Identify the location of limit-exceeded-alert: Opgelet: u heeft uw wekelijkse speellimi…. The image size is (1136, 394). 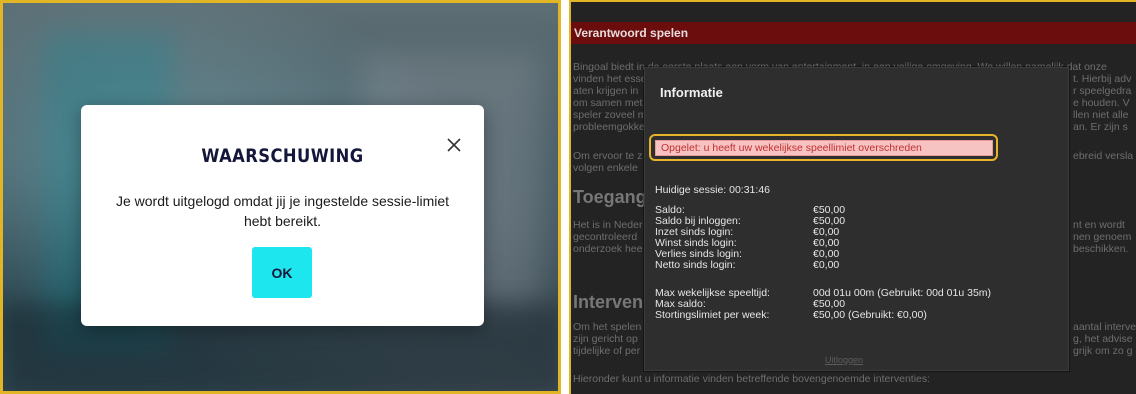
(824, 148).